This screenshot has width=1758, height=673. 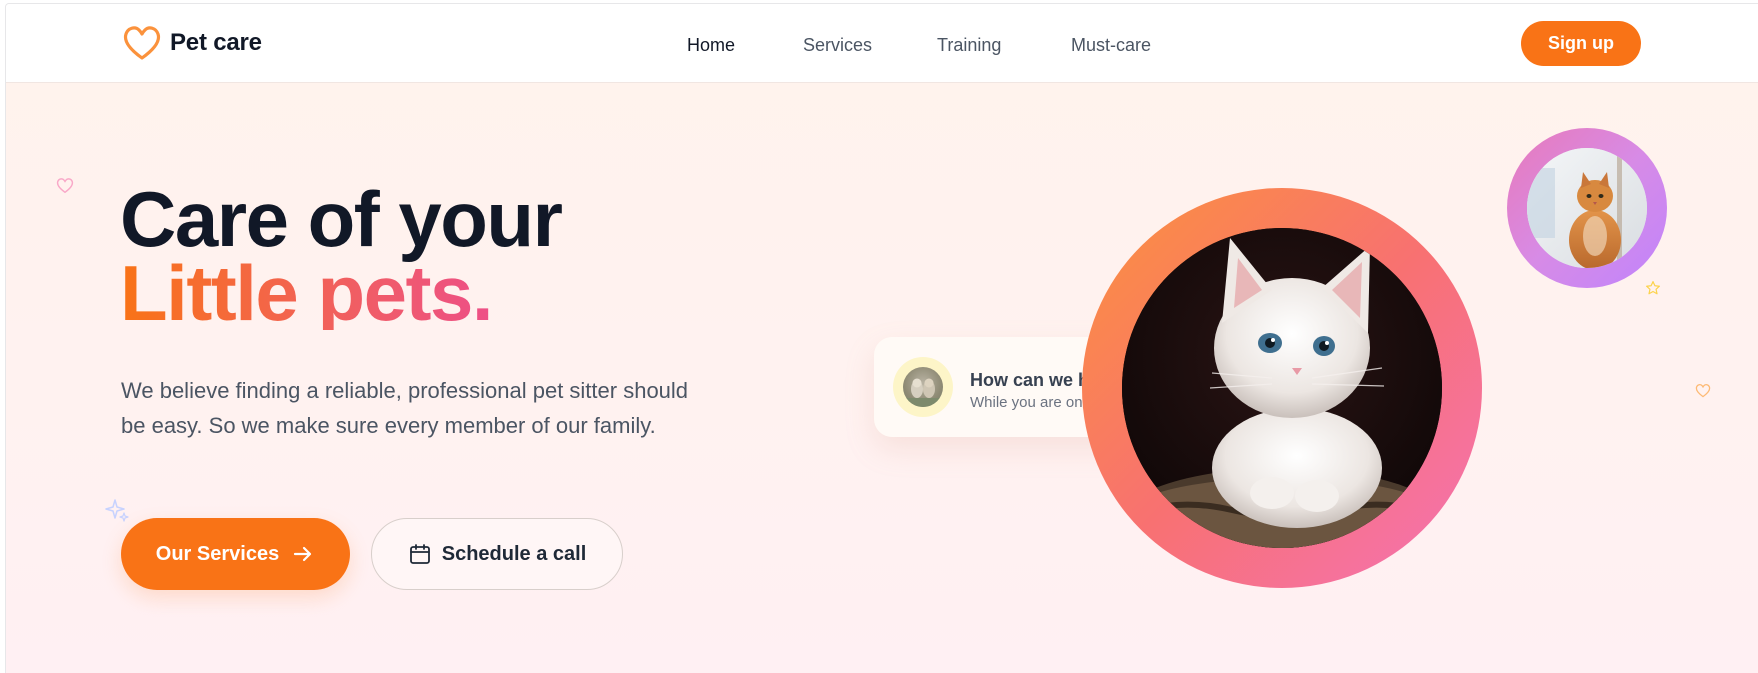 I want to click on main-image-ring, so click(x=1282, y=388).